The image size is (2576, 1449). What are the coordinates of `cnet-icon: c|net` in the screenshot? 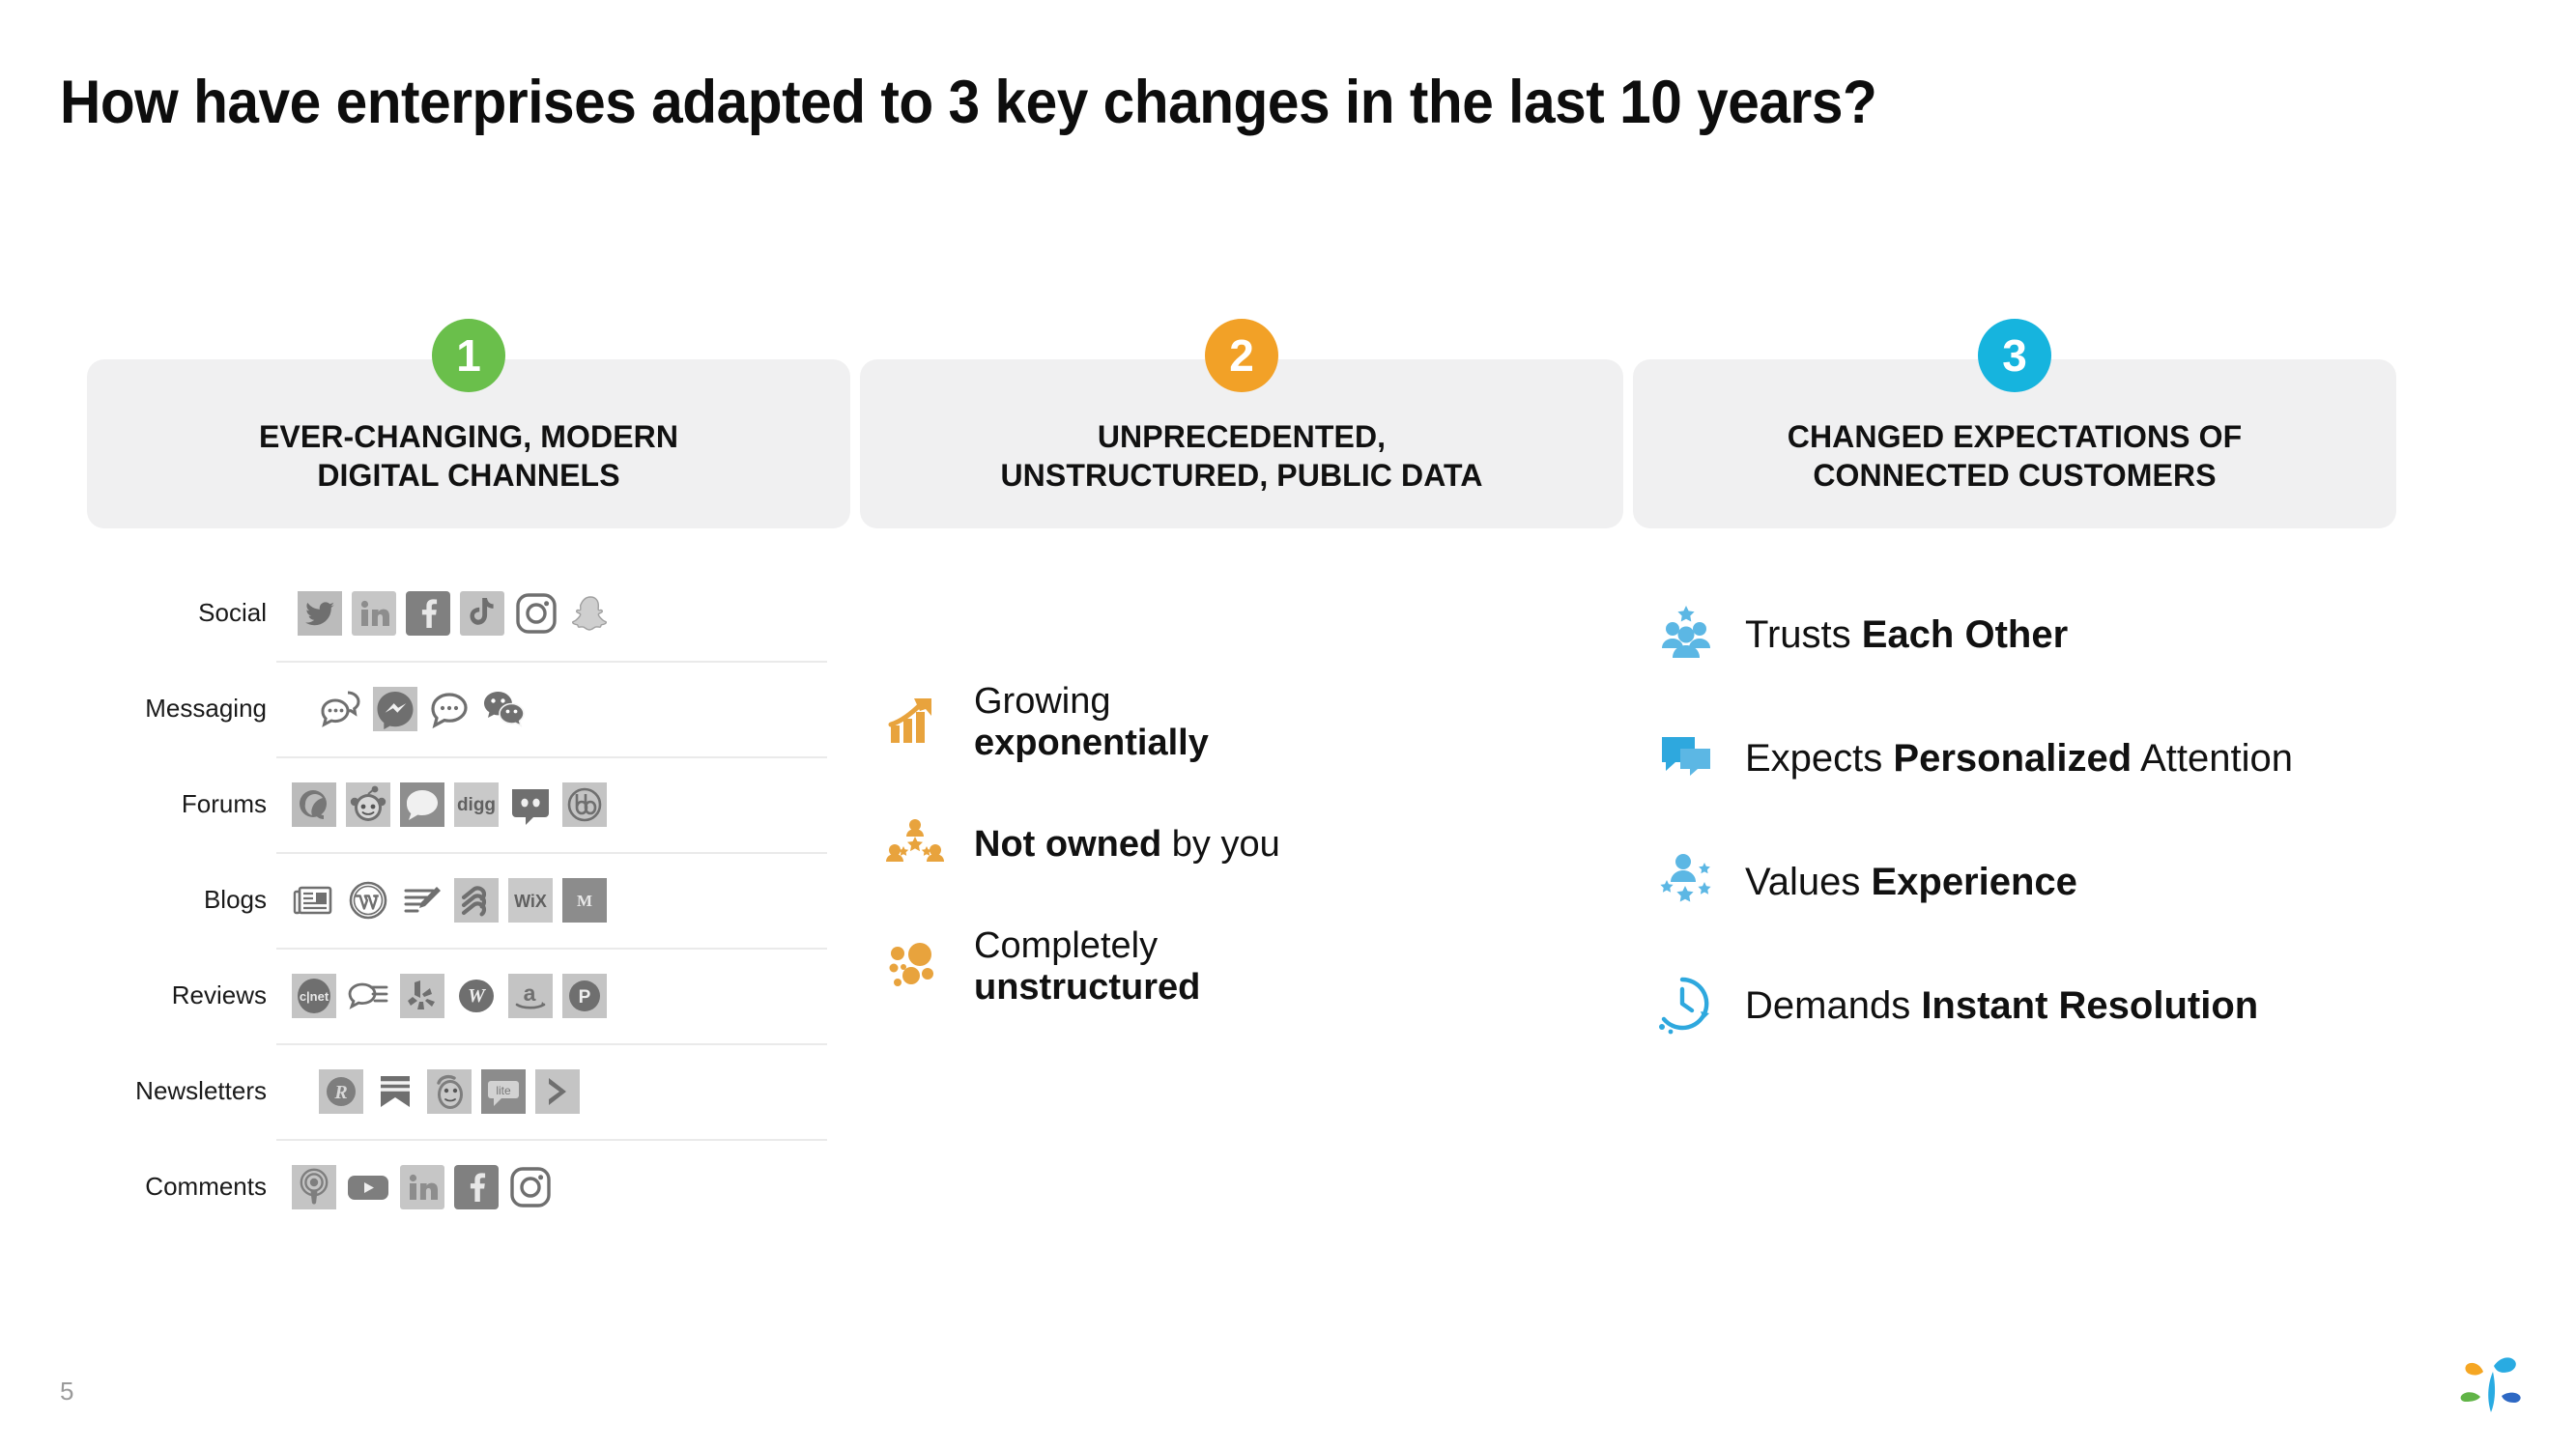 It's located at (314, 995).